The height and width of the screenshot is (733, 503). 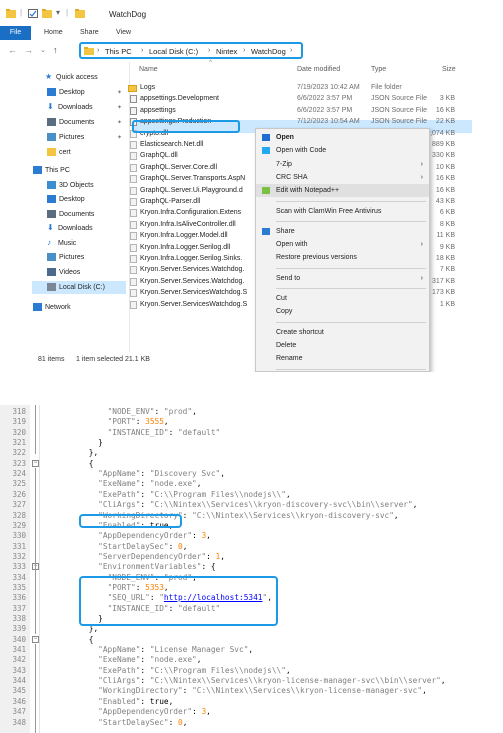 I want to click on file-row: Kryon.Infra.Configuration.Extens, so click(x=185, y=213).